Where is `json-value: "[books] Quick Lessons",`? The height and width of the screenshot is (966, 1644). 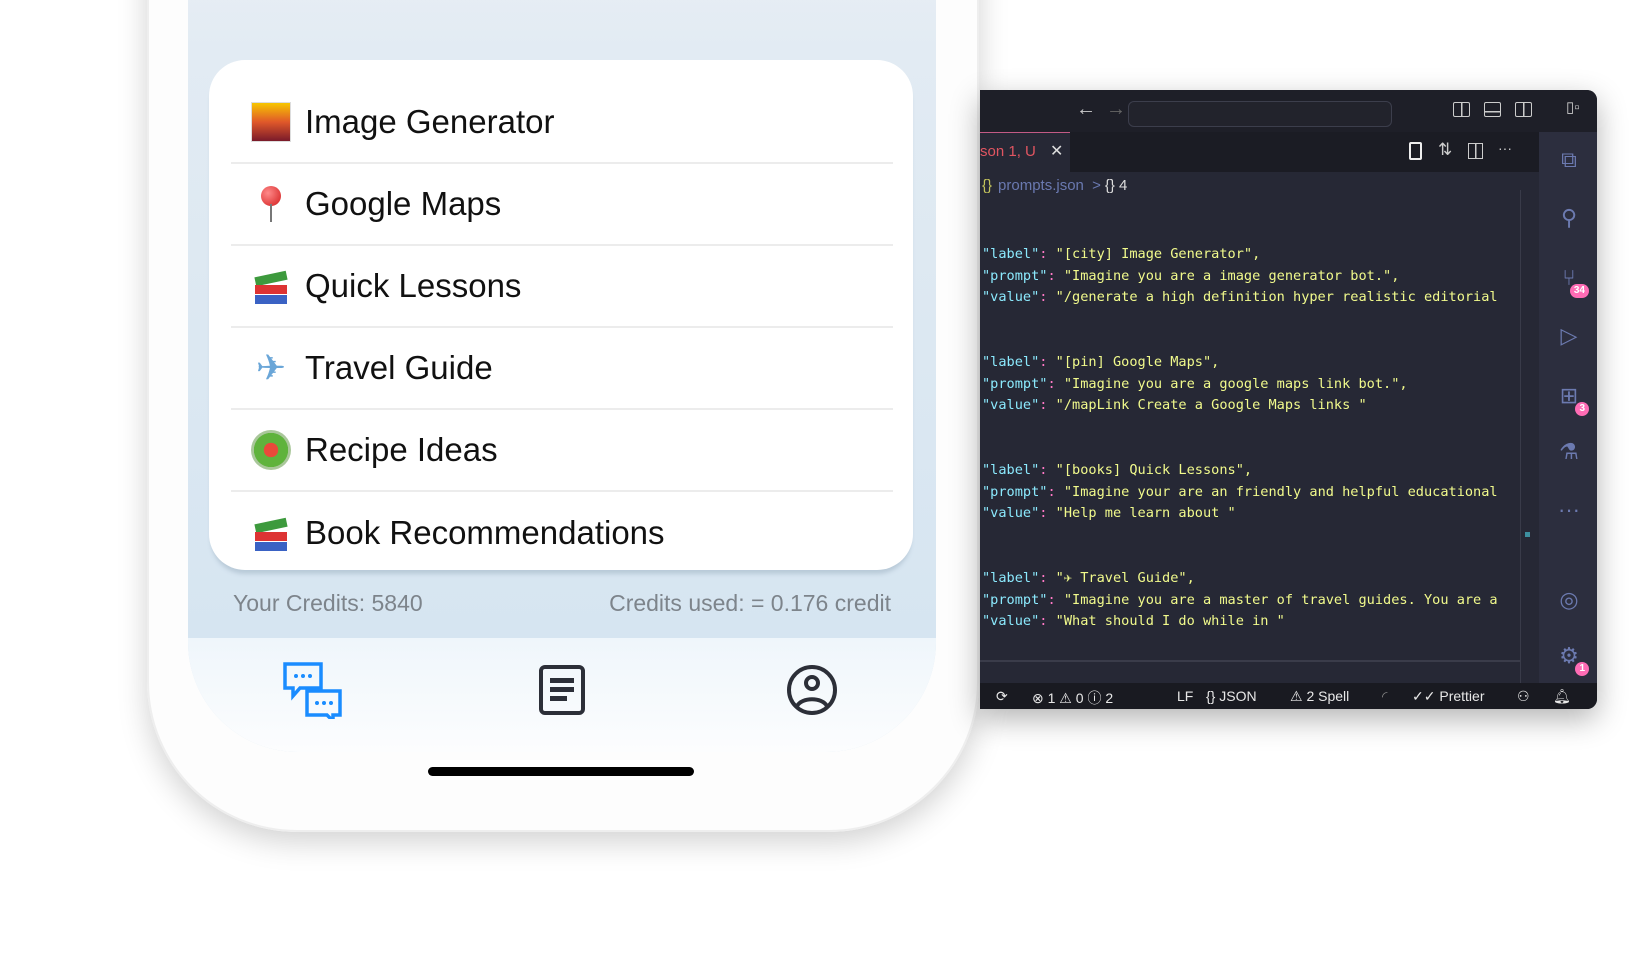
json-value: "[books] Quick Lessons", is located at coordinates (1150, 469).